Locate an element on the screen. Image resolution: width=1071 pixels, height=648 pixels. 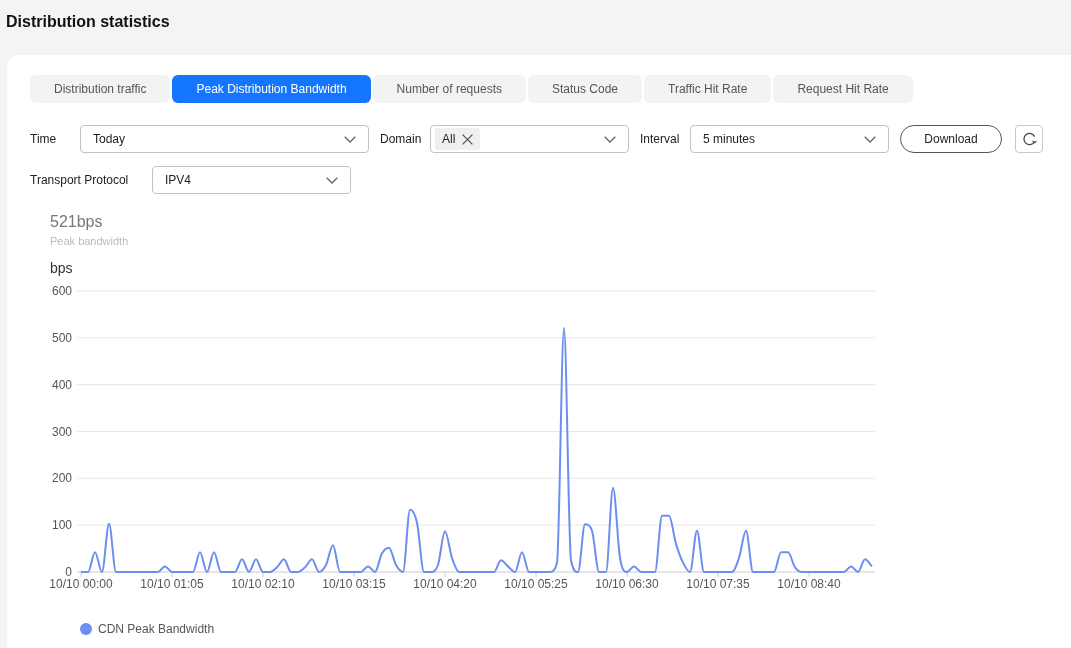
legend-label: CDN Peak Bandwidth is located at coordinates (156, 629).